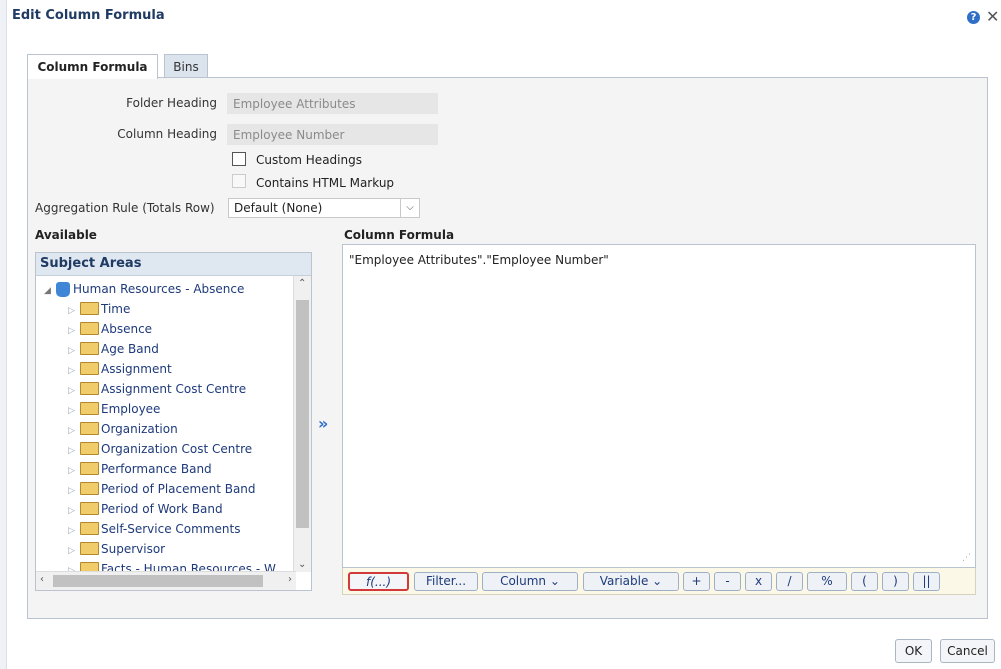 The width and height of the screenshot is (1001, 669). I want to click on expanded-triangle-icon: ◢, so click(50, 291).